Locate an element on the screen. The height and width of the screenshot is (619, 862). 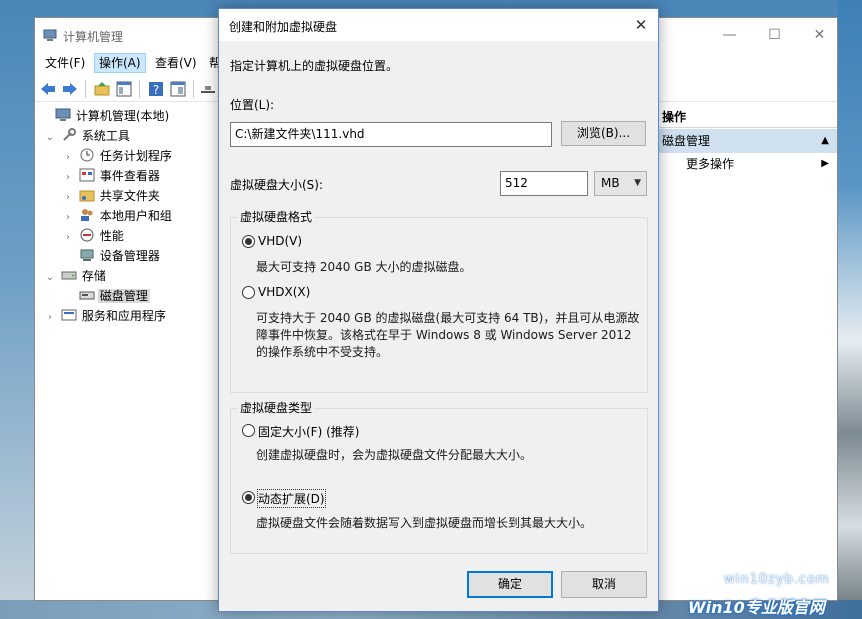
cancel-button: 取消 is located at coordinates (604, 584).